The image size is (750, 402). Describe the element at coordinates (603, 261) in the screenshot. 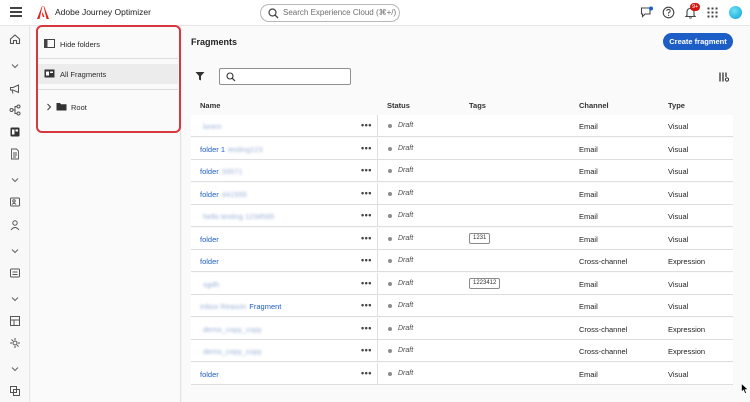

I see `channel-label: Cross-channel` at that location.